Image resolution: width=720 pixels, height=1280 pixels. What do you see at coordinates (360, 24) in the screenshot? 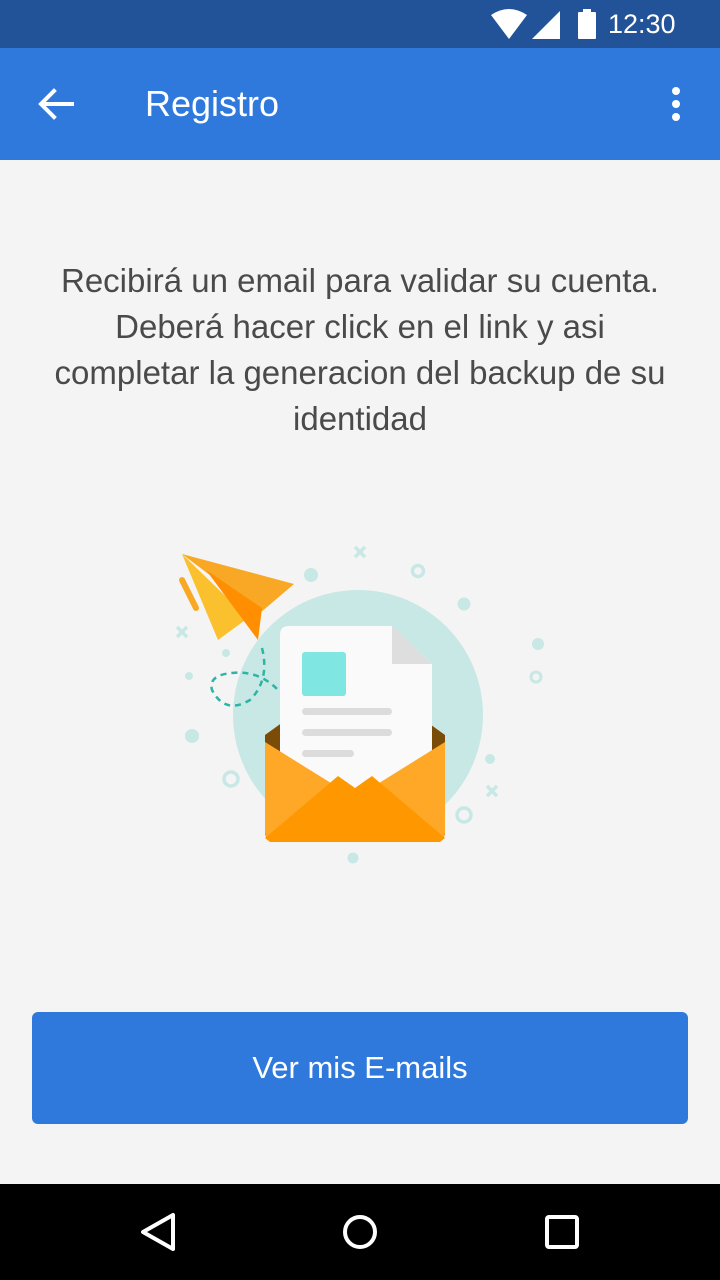
I see `status-bar: 12:30` at bounding box center [360, 24].